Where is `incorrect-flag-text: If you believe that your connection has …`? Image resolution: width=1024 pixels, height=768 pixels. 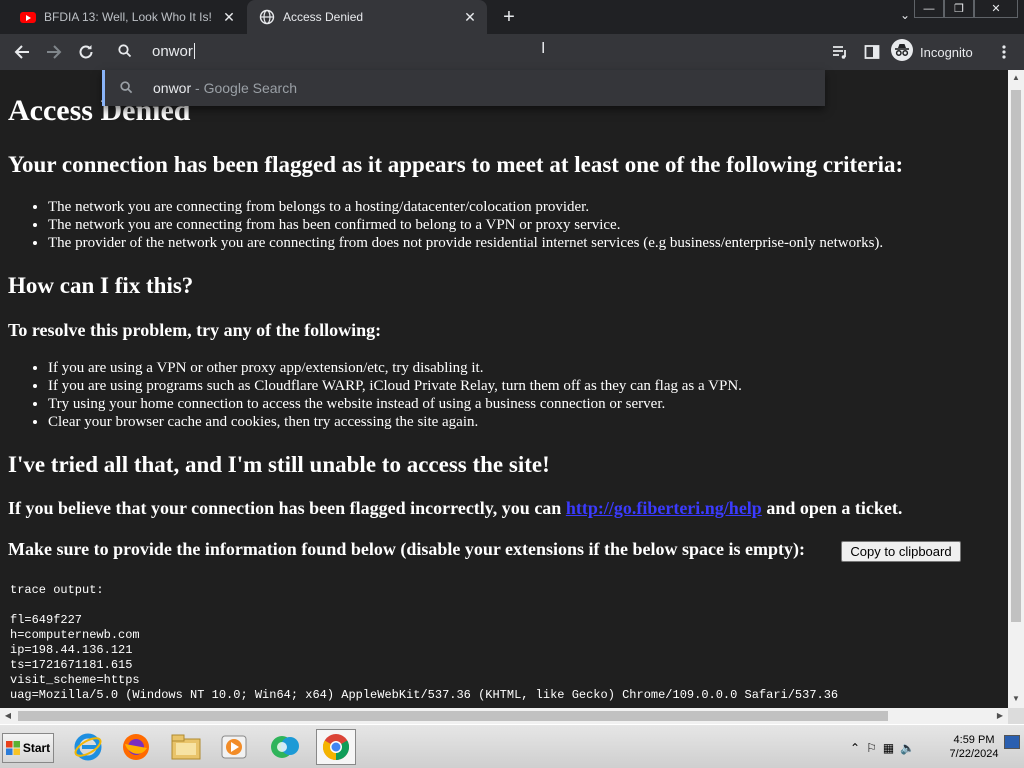 incorrect-flag-text: If you believe that your connection has … is located at coordinates (455, 508).